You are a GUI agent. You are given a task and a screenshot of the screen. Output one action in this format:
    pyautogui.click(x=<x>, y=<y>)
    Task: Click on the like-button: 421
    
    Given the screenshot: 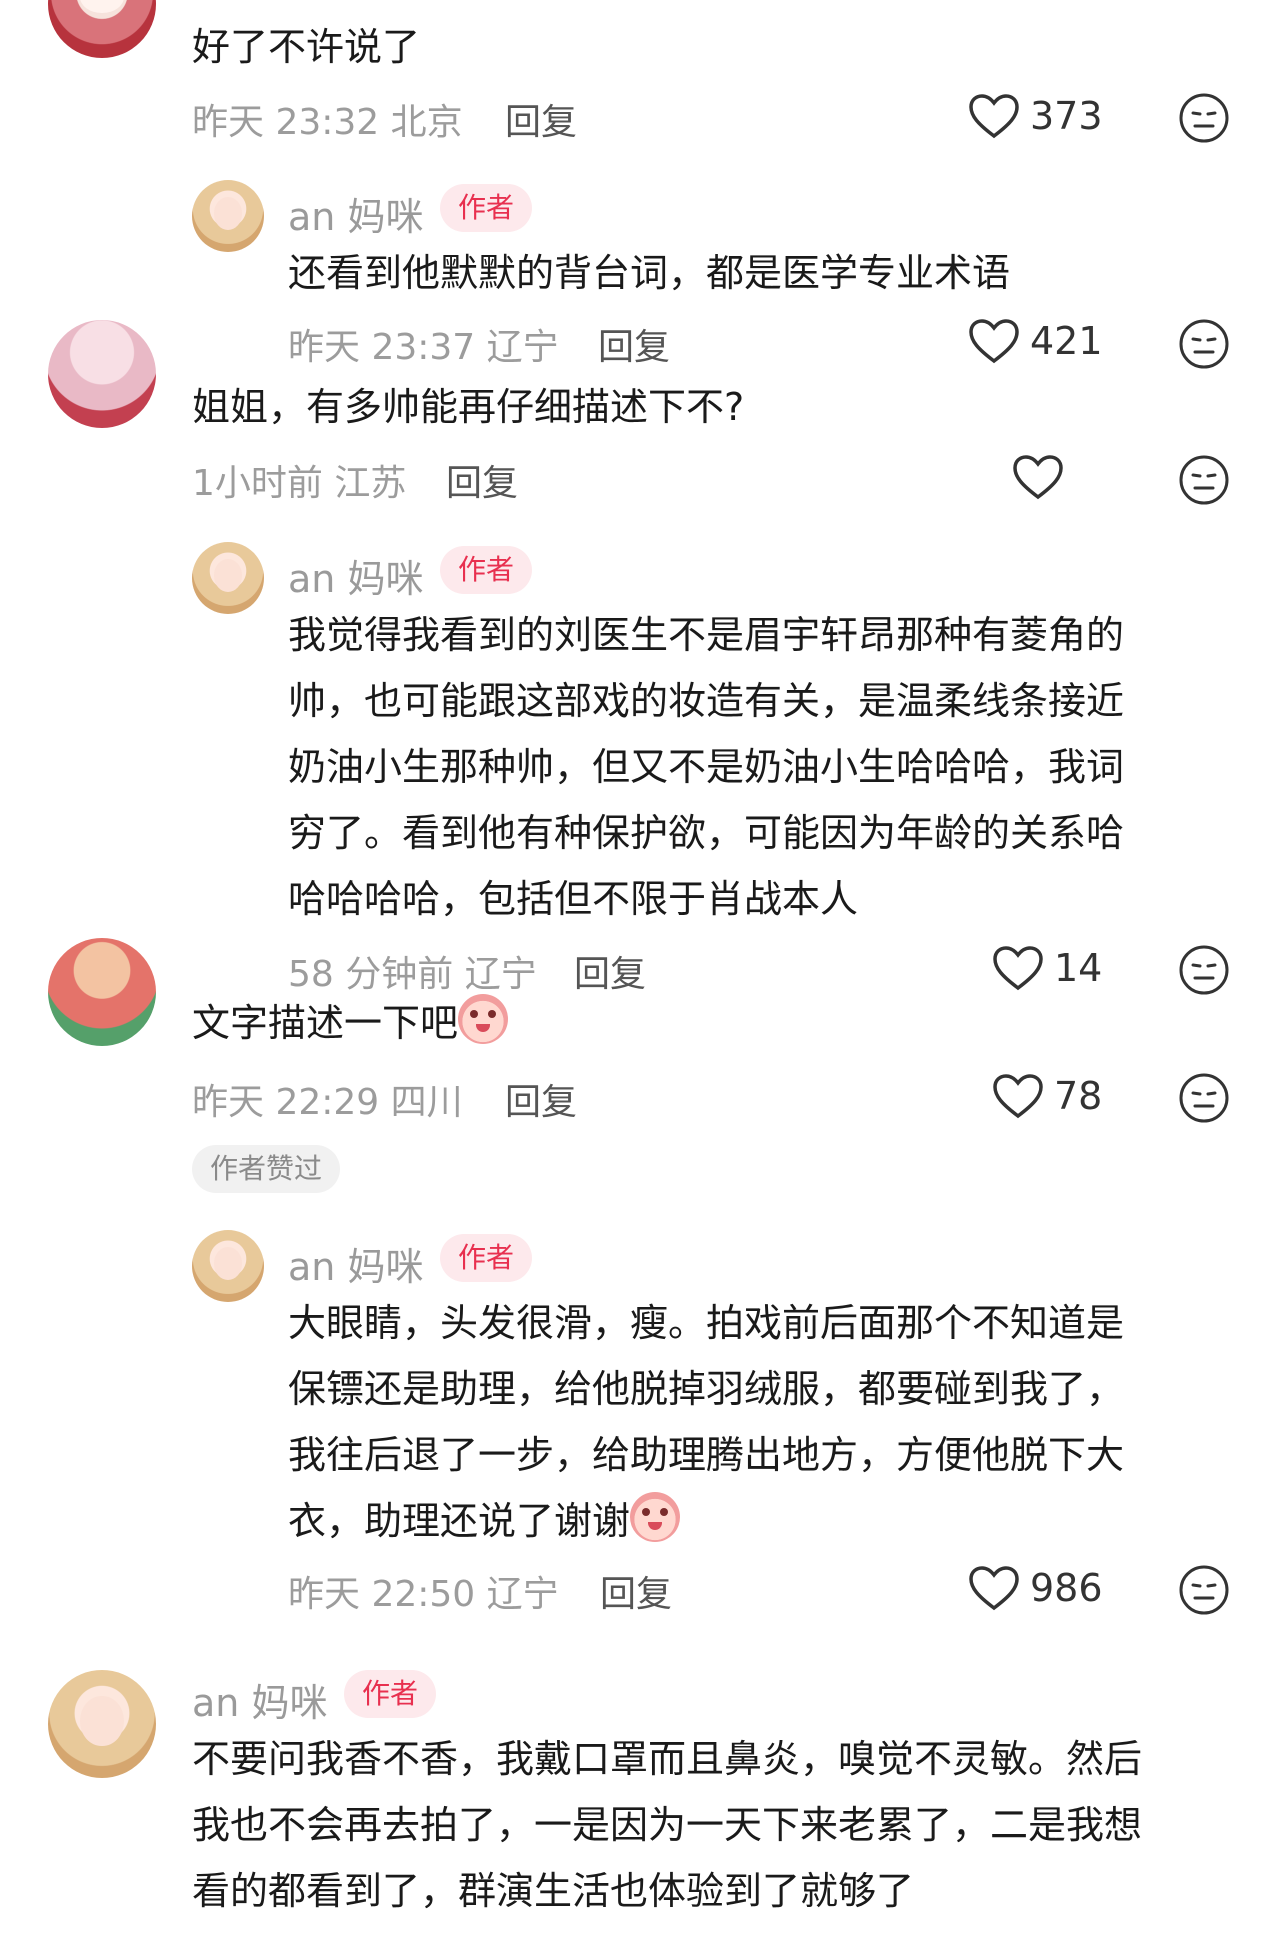 What is the action you would take?
    pyautogui.click(x=1035, y=341)
    